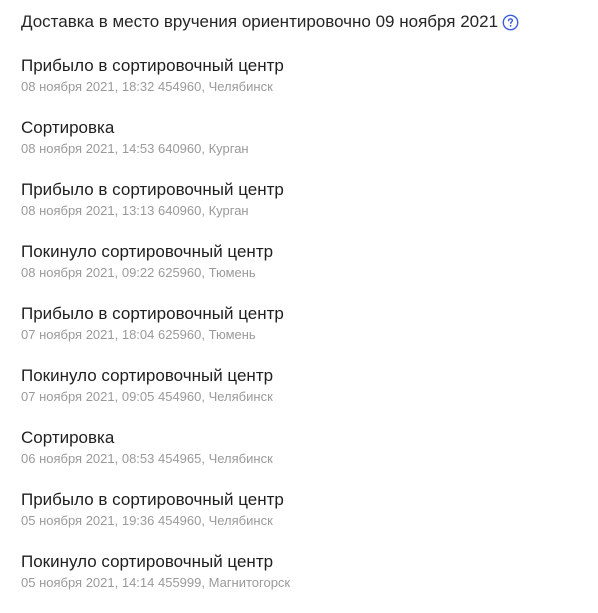 This screenshot has width=598, height=613. I want to click on event-details: 08 ноября 2021, 18:32 454960, Челябинск, so click(147, 86).